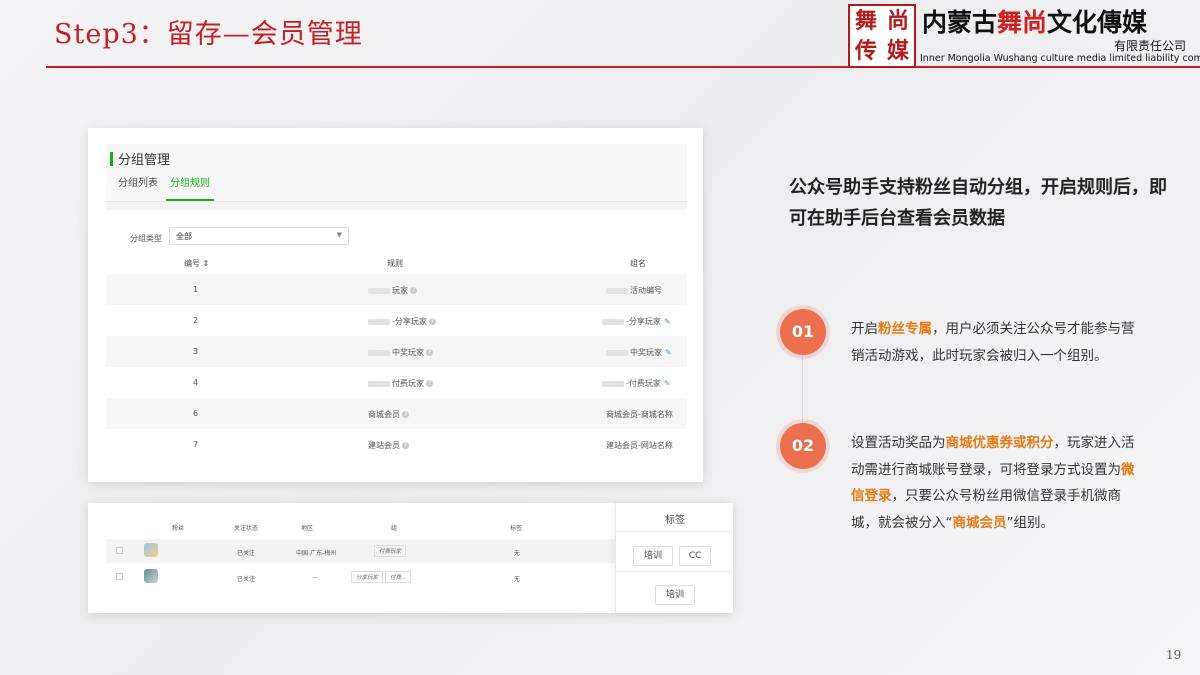 This screenshot has height=675, width=1200. What do you see at coordinates (408, 383) in the screenshot?
I see `rule-text: 付费玩家` at bounding box center [408, 383].